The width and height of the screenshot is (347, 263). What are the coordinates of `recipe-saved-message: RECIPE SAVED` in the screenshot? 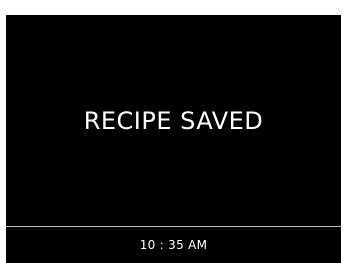 It's located at (173, 120).